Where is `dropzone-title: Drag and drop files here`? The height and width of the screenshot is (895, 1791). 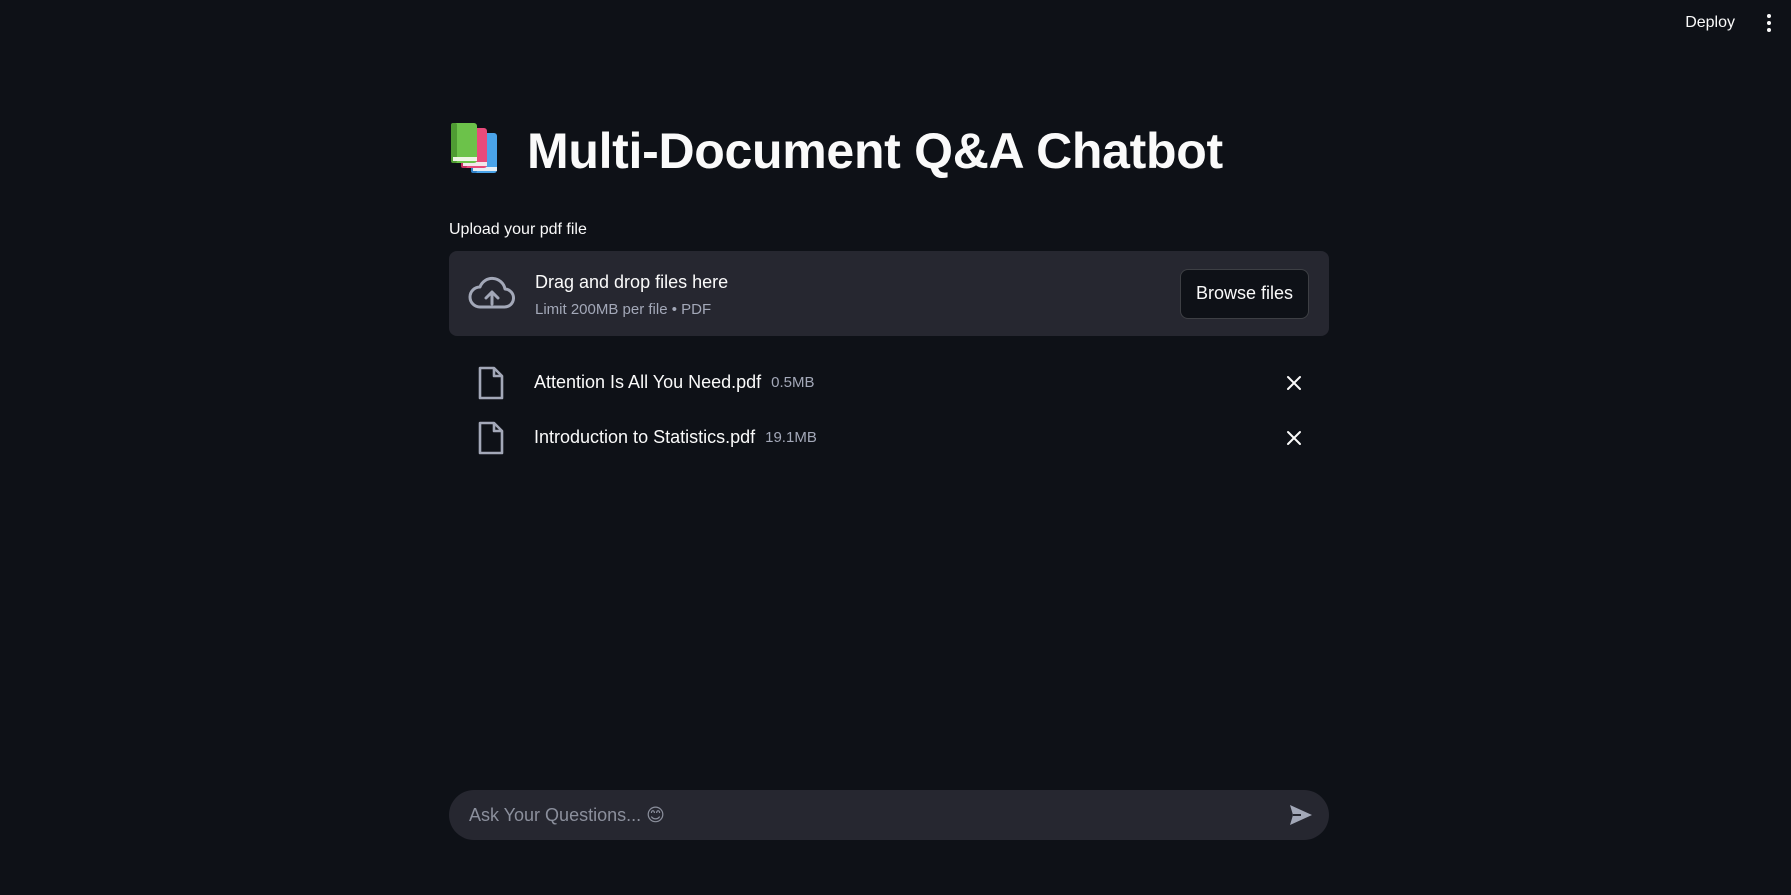
dropzone-title: Drag and drop files here is located at coordinates (632, 281).